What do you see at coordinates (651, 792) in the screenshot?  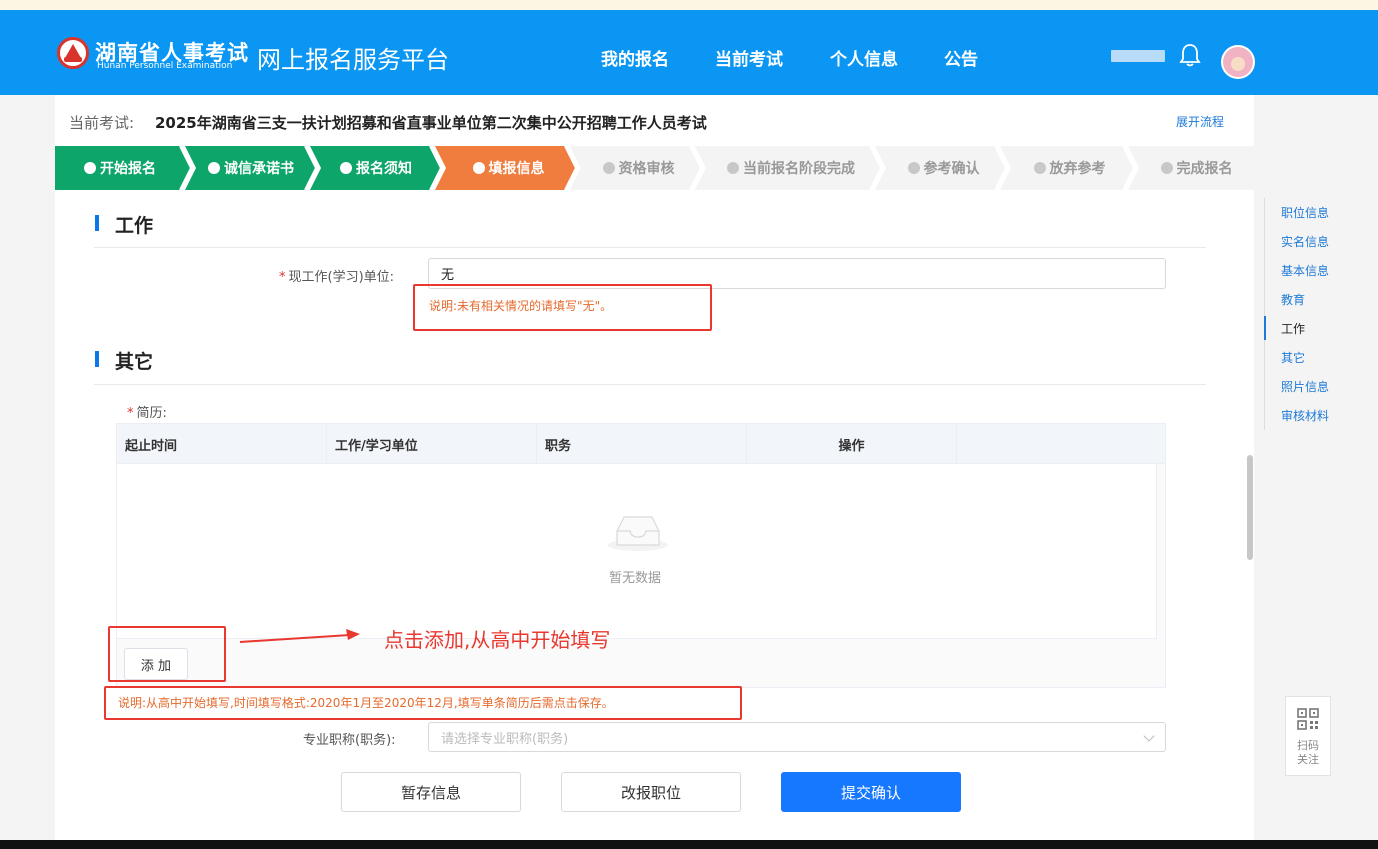 I see `change-position-button: 改报职位` at bounding box center [651, 792].